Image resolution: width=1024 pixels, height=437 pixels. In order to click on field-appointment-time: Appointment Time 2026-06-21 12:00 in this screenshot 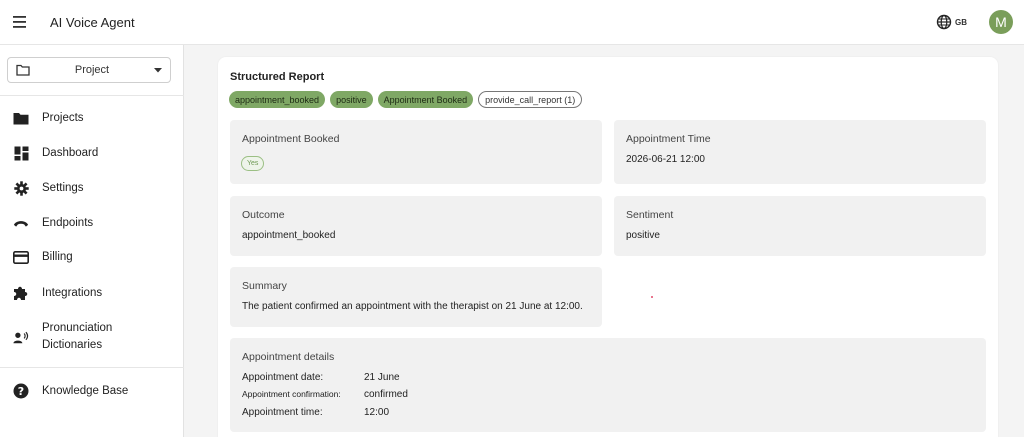, I will do `click(800, 152)`.